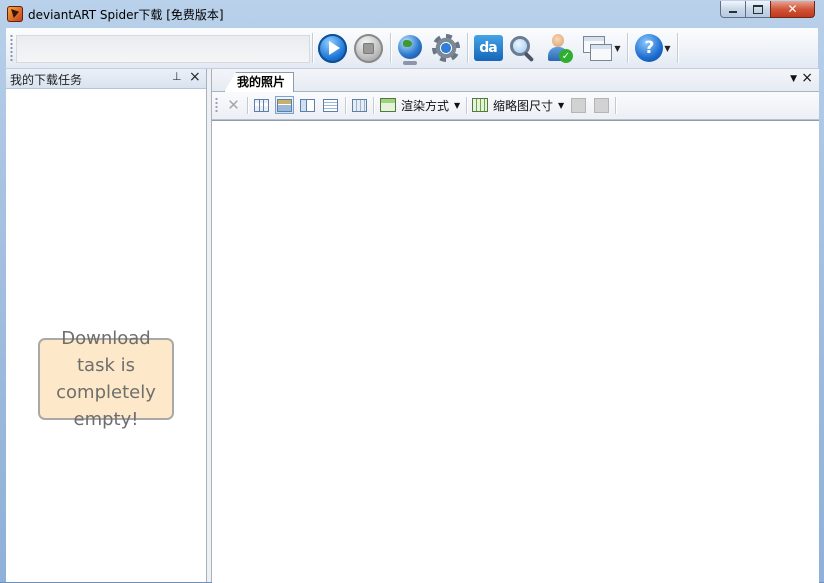  I want to click on render-mode-dropdown: 渲染方式 ▼, so click(420, 105).